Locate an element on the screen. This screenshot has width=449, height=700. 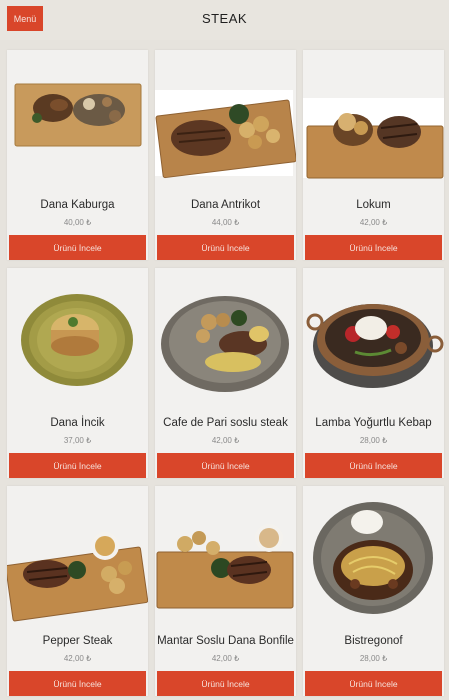
product-card: Dana İncik 37,00 ₺ Ürünü İncele is located at coordinates (77, 373).